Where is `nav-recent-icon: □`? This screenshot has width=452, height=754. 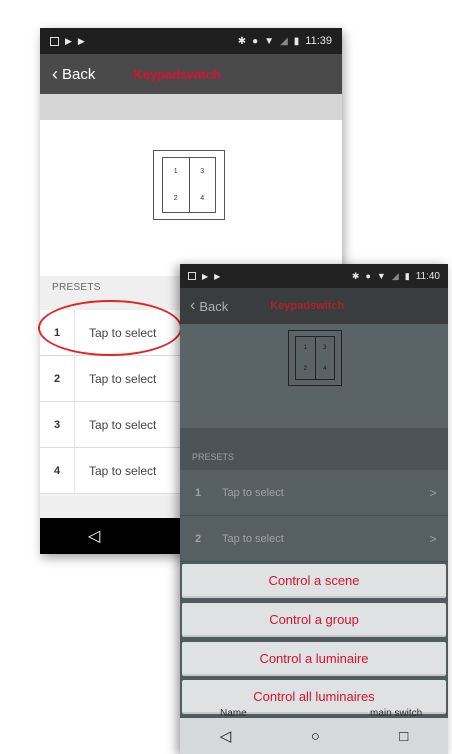 nav-recent-icon: □ is located at coordinates (403, 736).